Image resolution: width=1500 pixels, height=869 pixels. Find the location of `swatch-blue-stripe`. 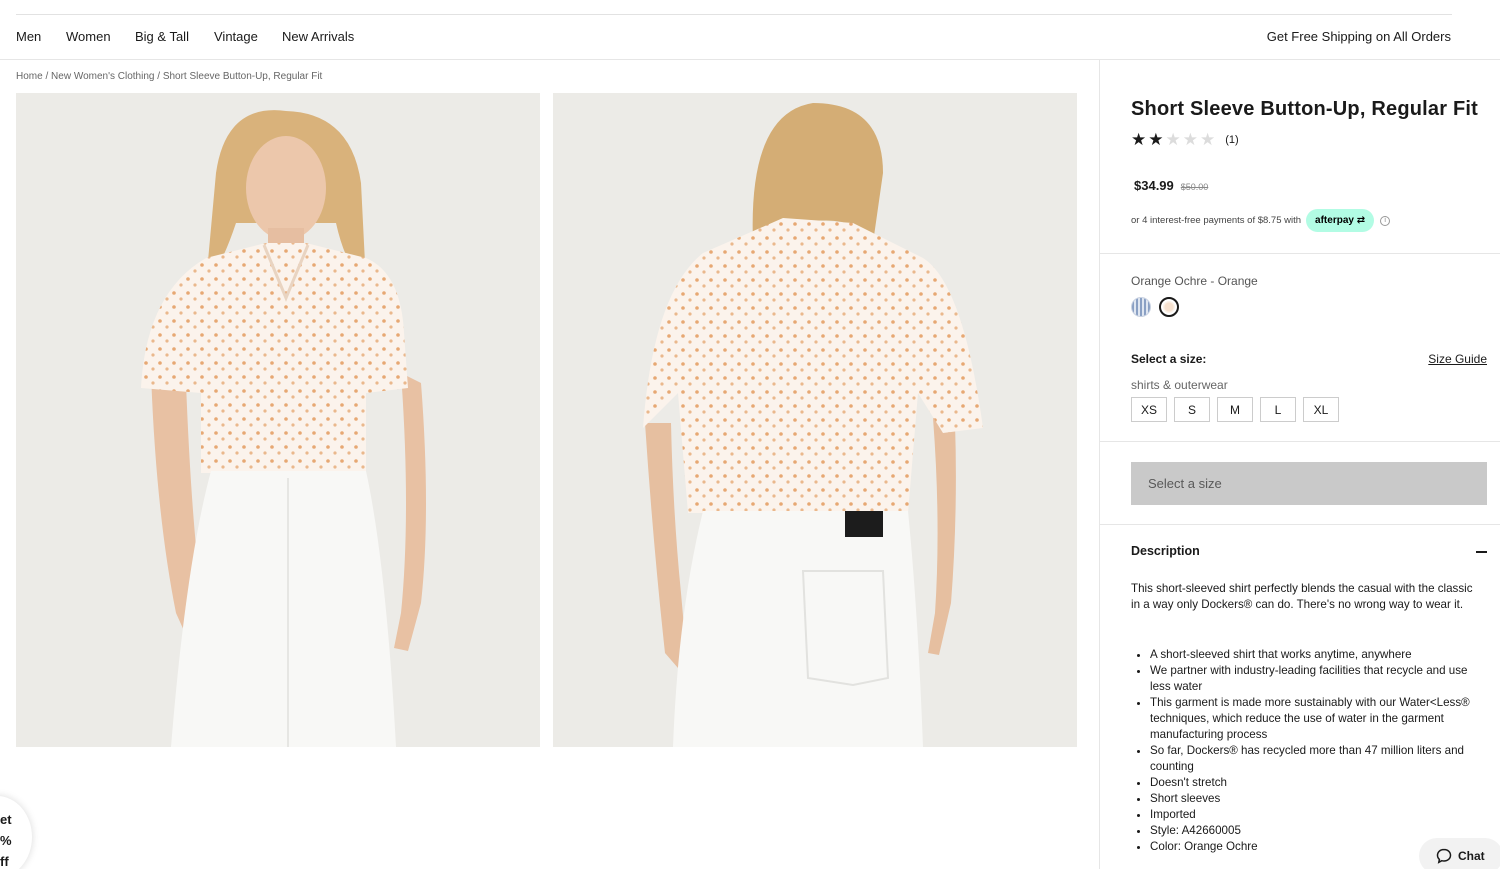

swatch-blue-stripe is located at coordinates (1141, 307).